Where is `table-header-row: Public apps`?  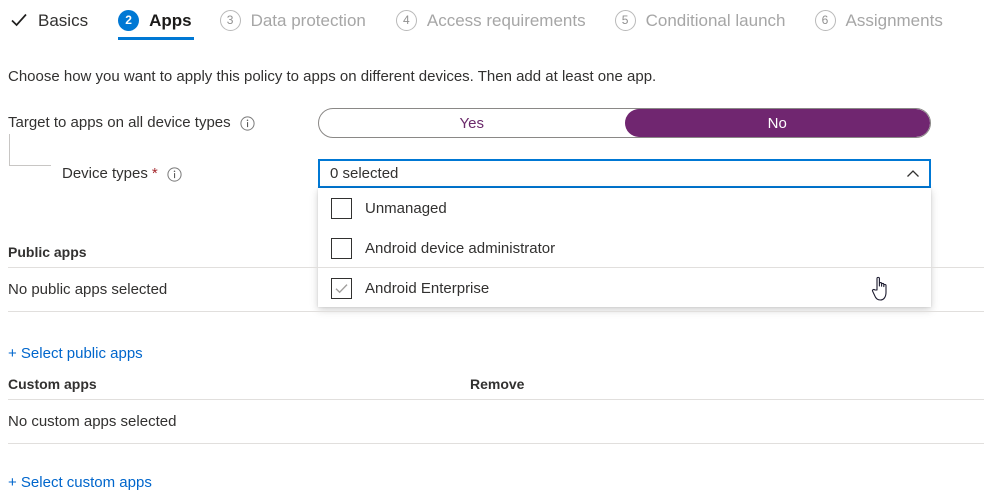
table-header-row: Public apps is located at coordinates (496, 253).